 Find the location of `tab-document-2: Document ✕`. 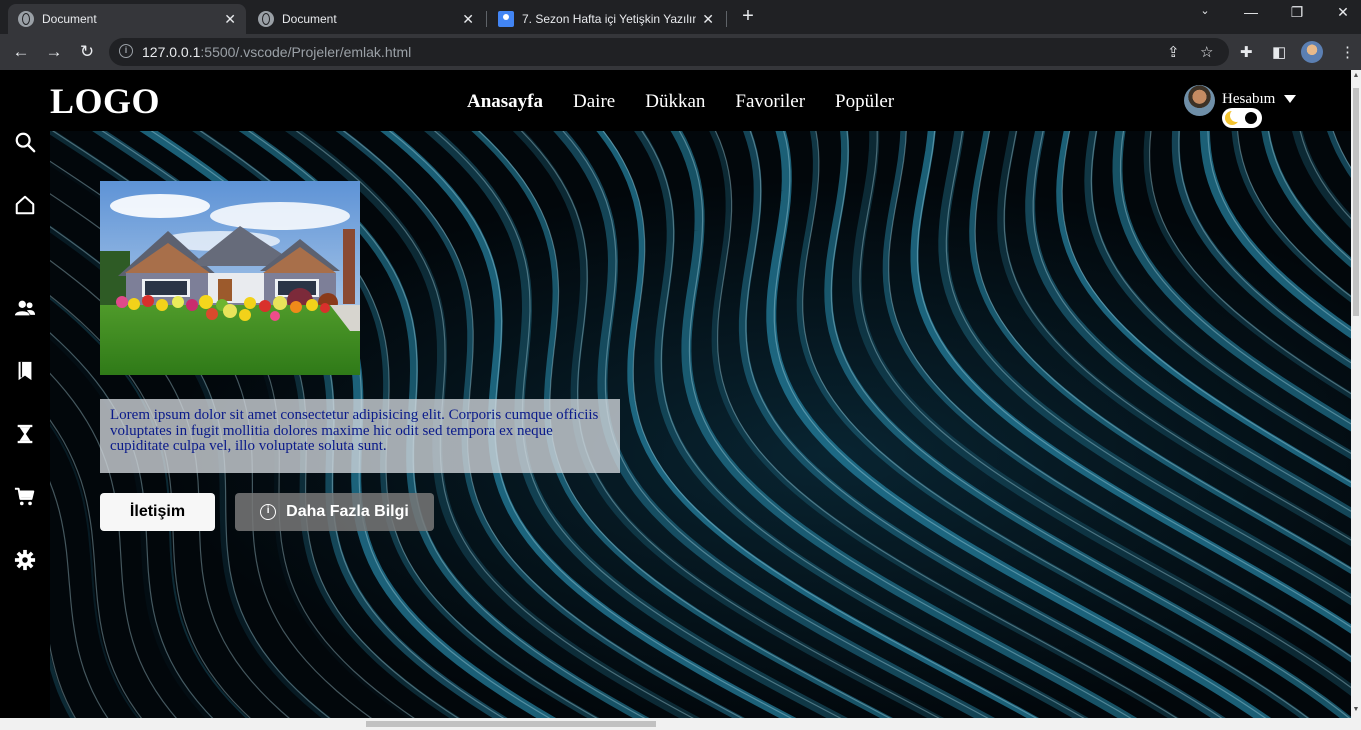

tab-document-2: Document ✕ is located at coordinates (366, 19).